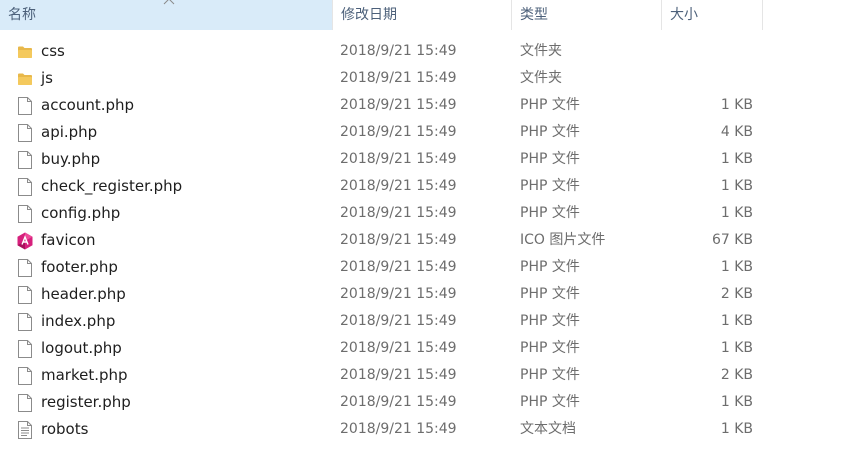 This screenshot has height=457, width=843. Describe the element at coordinates (736, 132) in the screenshot. I see `file-size: 4 KB` at that location.